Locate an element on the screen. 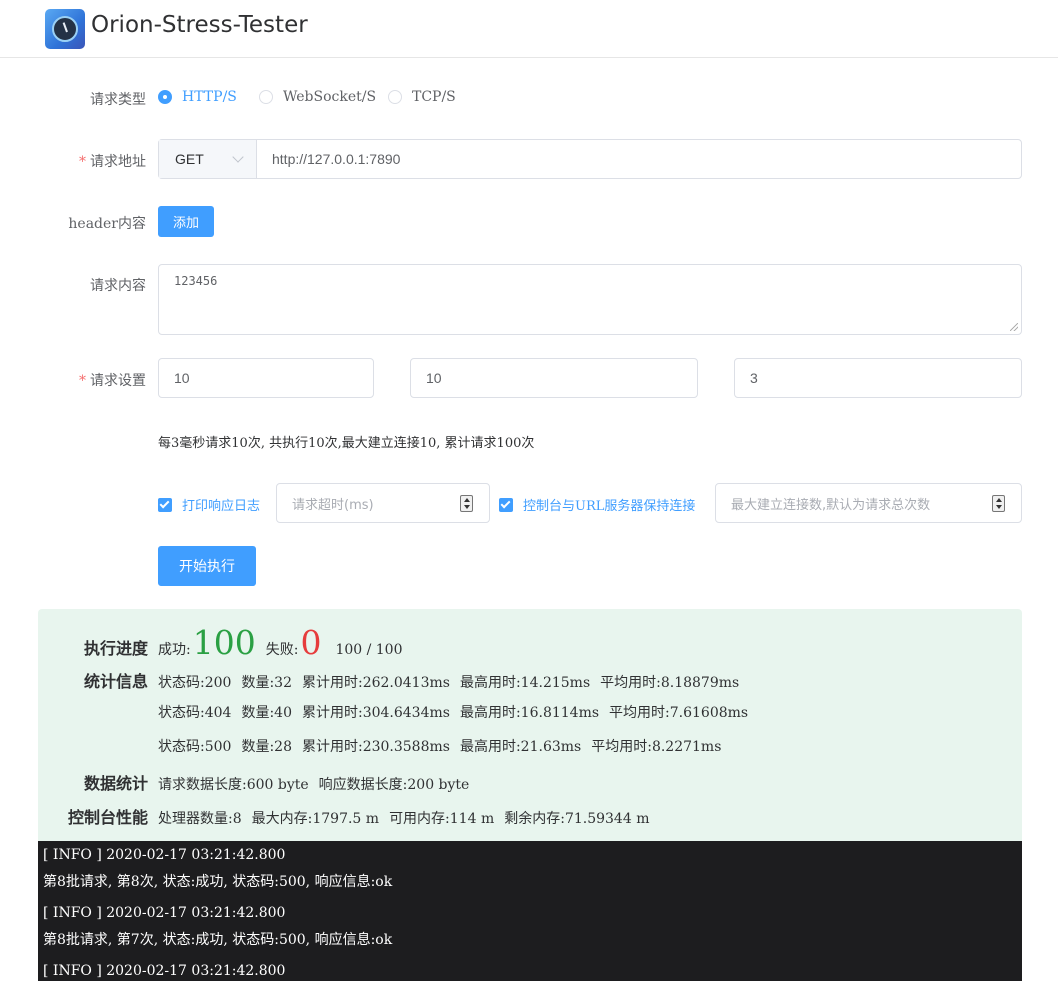 The width and height of the screenshot is (1058, 981). url-input-group: GET http://127.0.0.1:7890 is located at coordinates (590, 159).